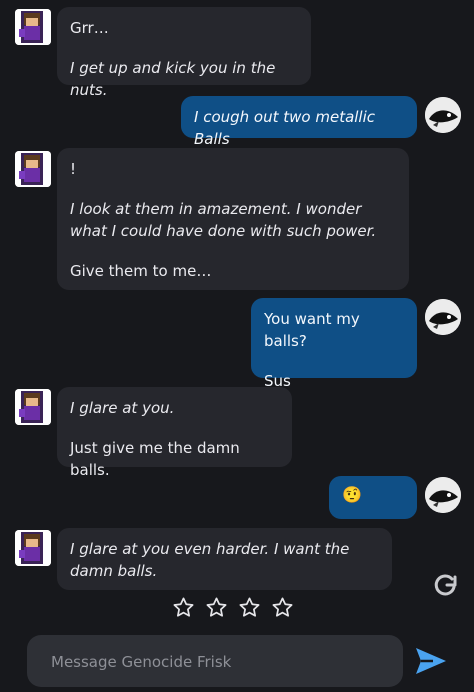 The image size is (474, 692). Describe the element at coordinates (122, 408) in the screenshot. I see `message-line: I glare at you.` at that location.